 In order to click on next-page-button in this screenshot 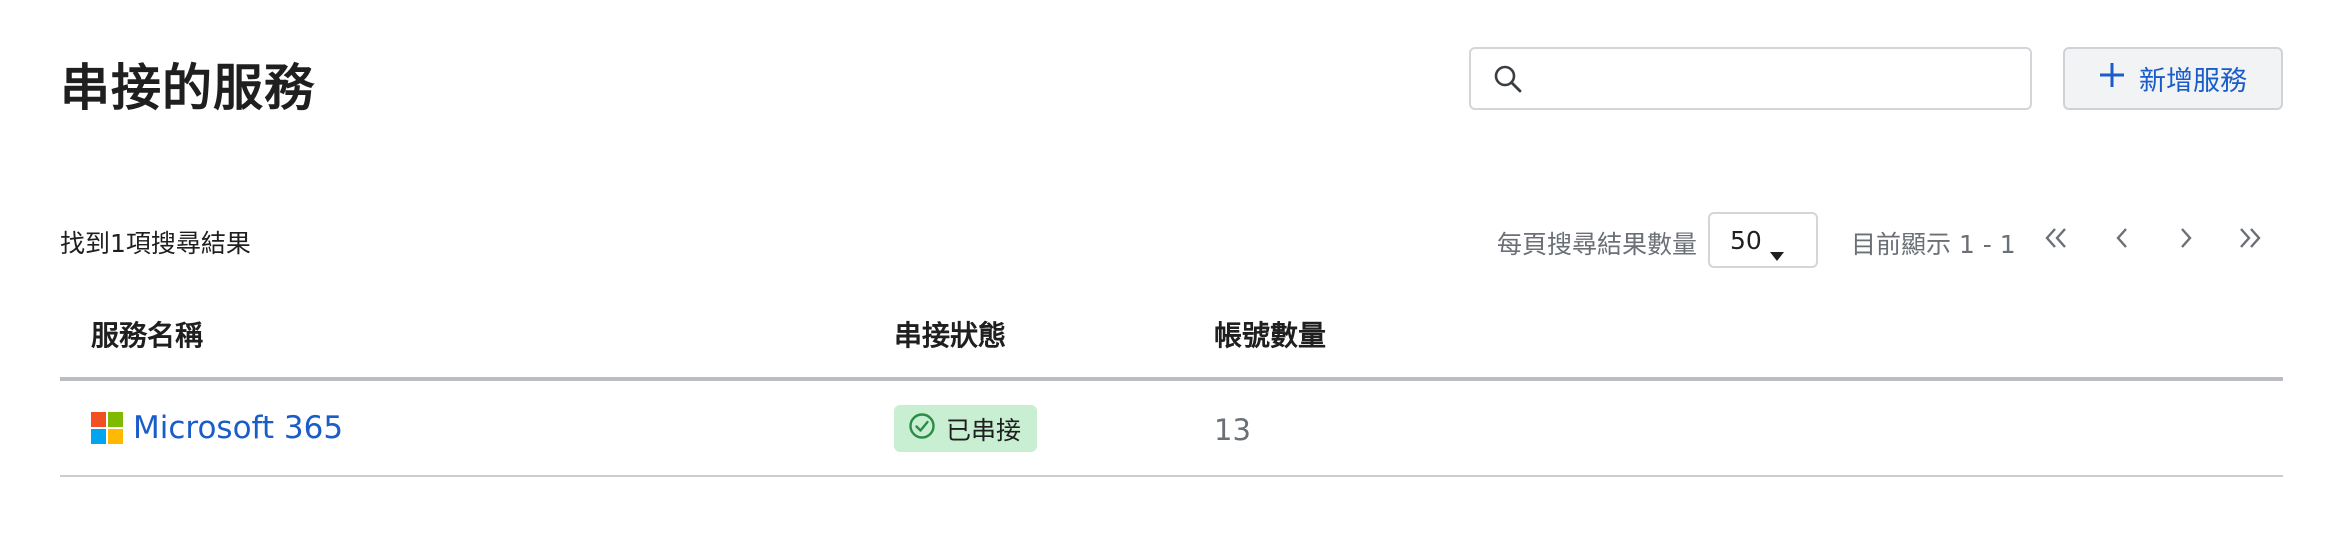, I will do `click(2186, 240)`.